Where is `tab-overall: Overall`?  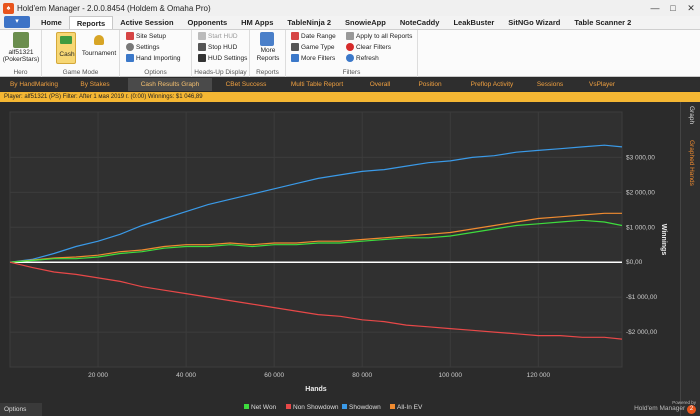 tab-overall: Overall is located at coordinates (380, 84).